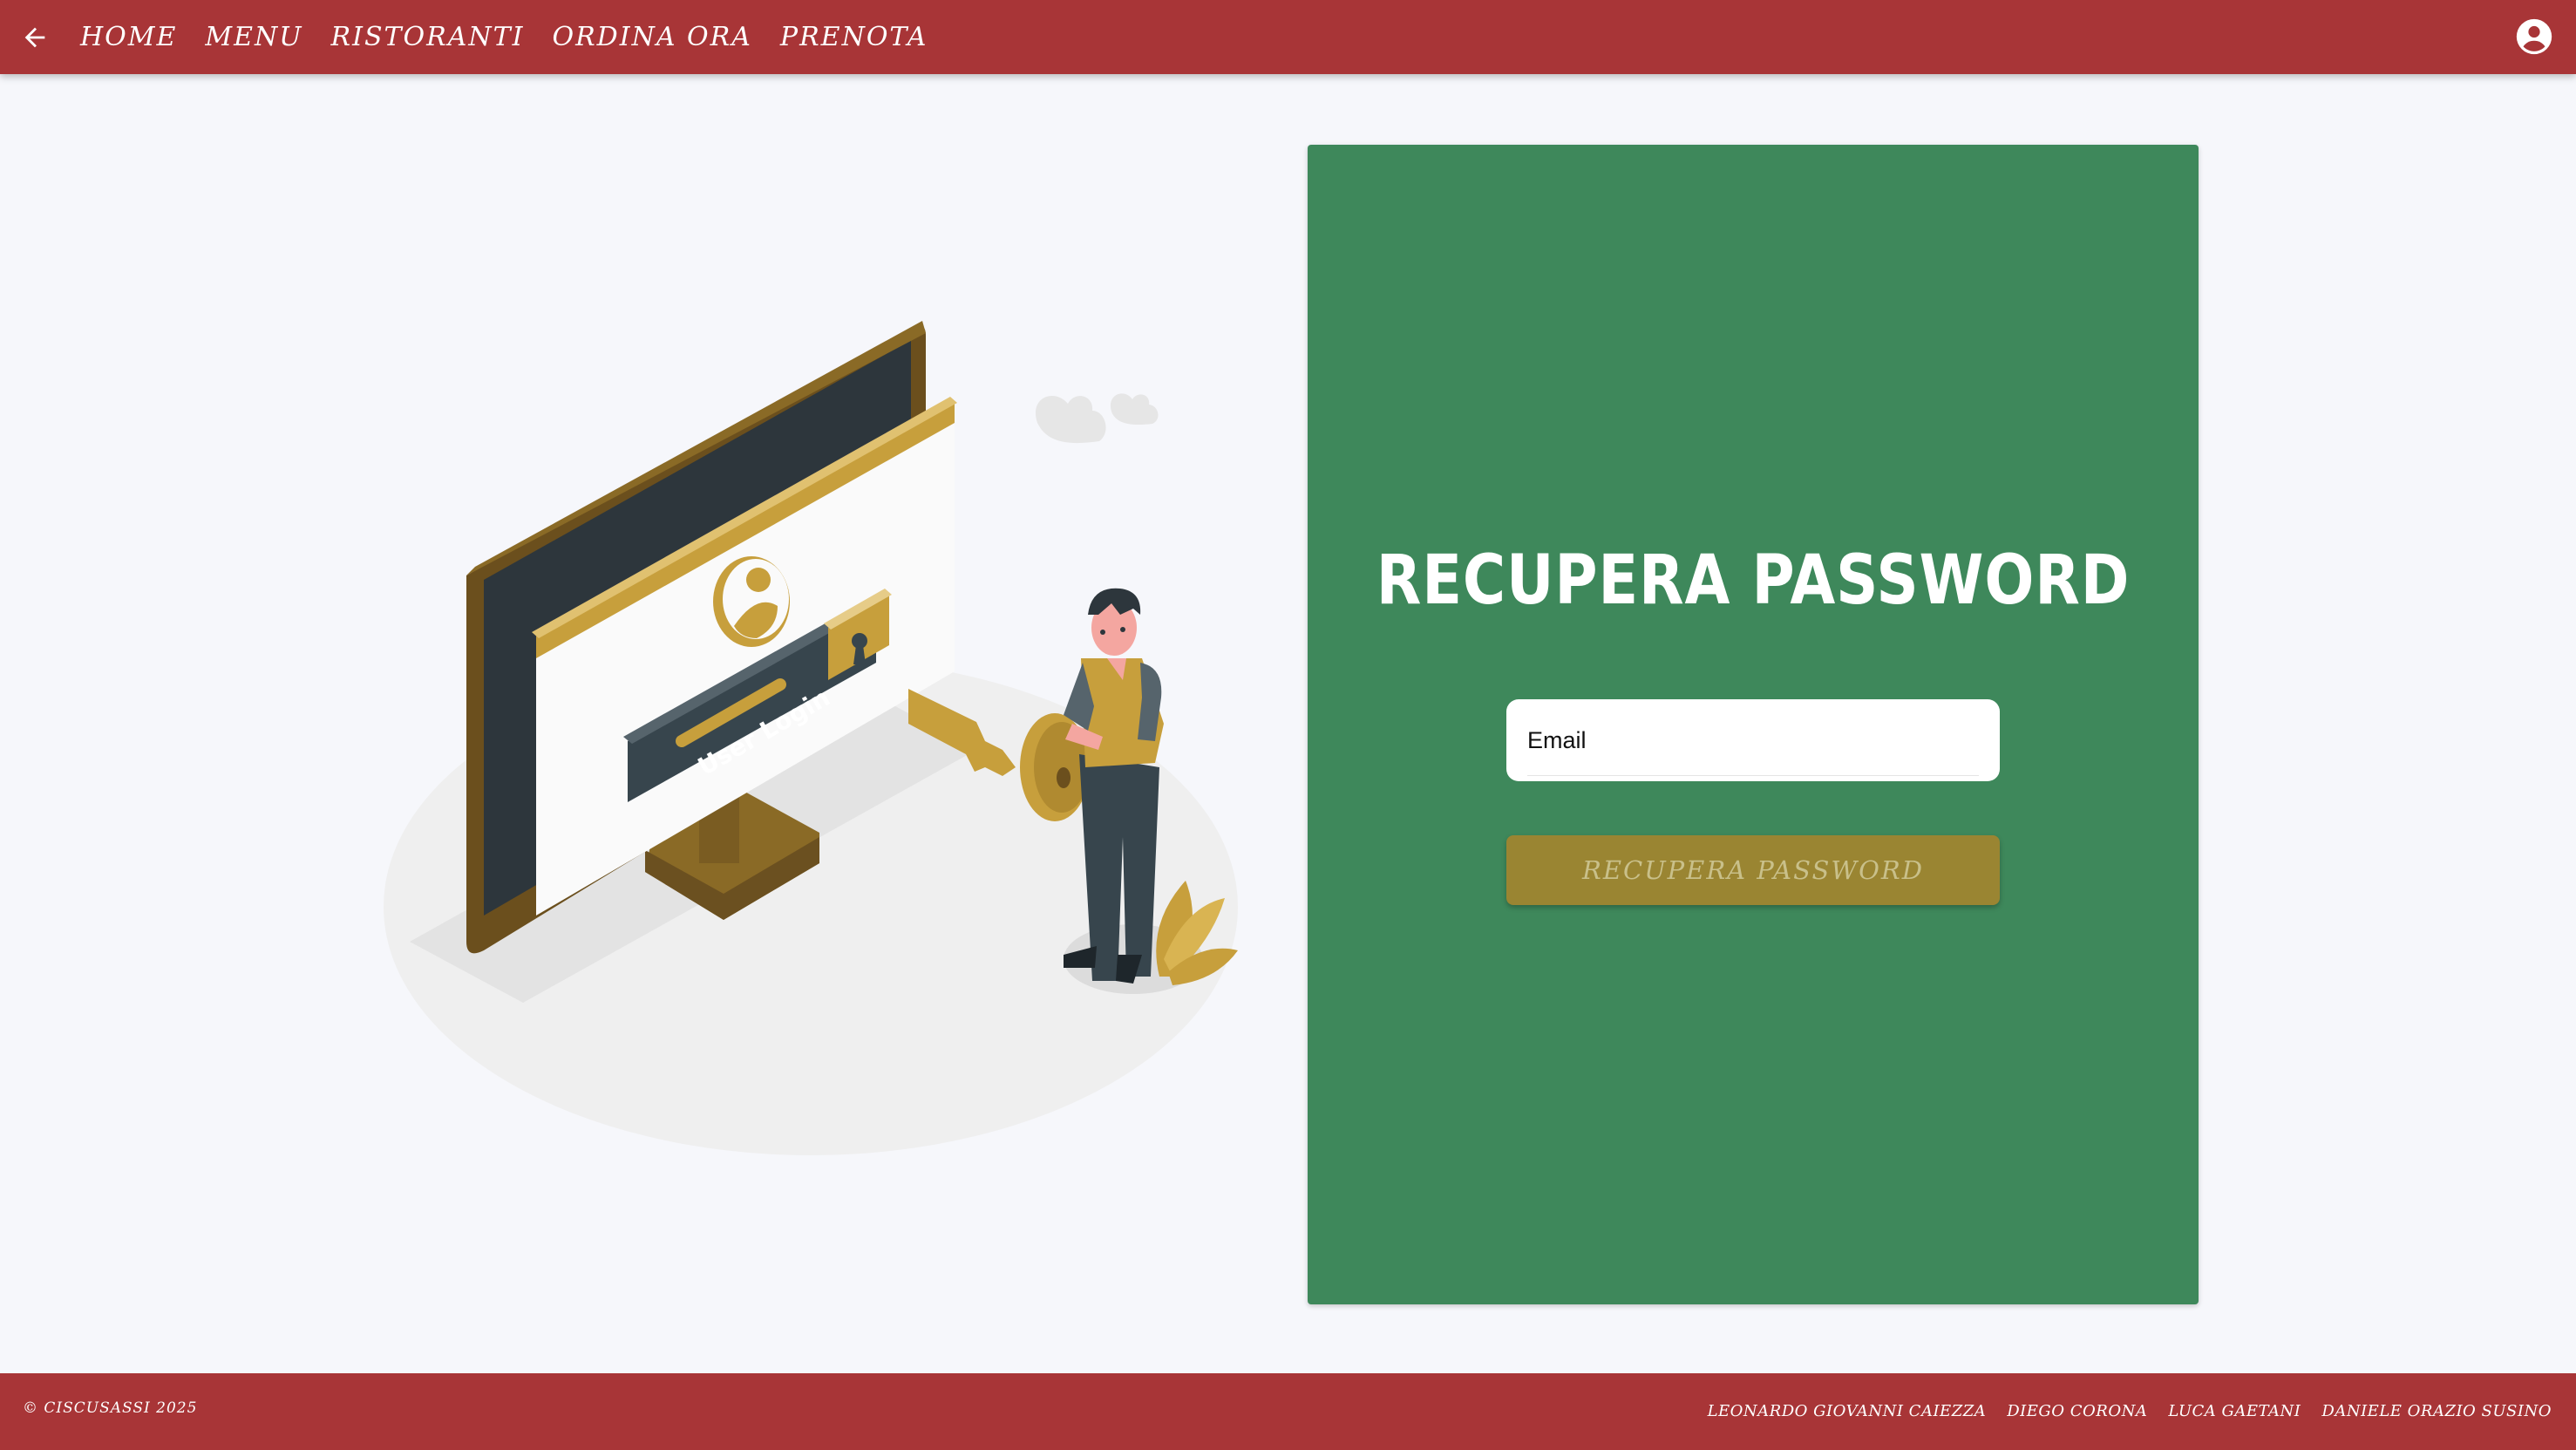 This screenshot has width=2576, height=1450. Describe the element at coordinates (2436, 1411) in the screenshot. I see `author-name: DANIELE ORAZIO SUSINO` at that location.